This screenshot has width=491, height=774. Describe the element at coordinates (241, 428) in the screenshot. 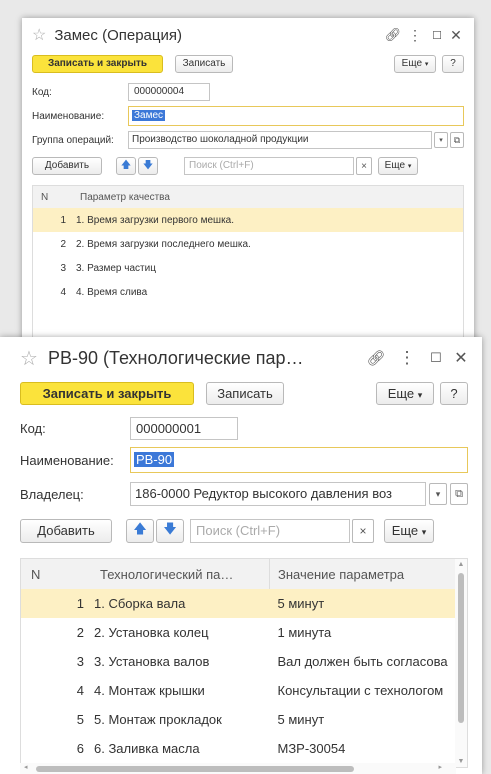

I see `code-row: Код: 000000001` at that location.